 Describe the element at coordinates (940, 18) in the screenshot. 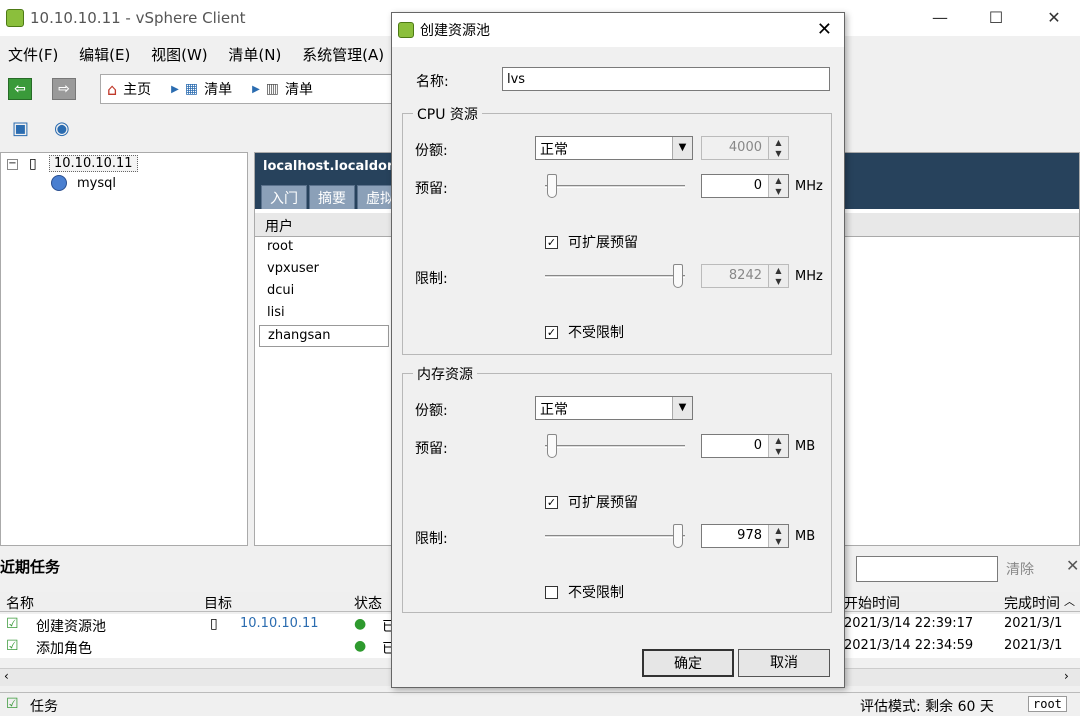

I see `minimize-icon: —` at that location.